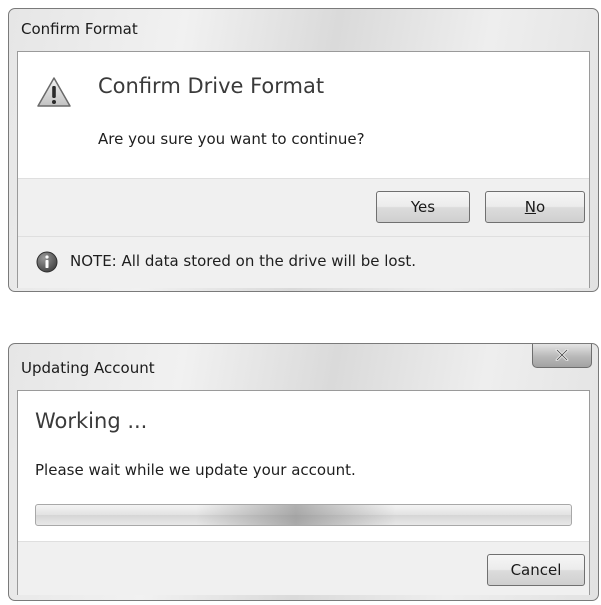 This screenshot has height=605, width=601. I want to click on progress-marquee, so click(296, 515).